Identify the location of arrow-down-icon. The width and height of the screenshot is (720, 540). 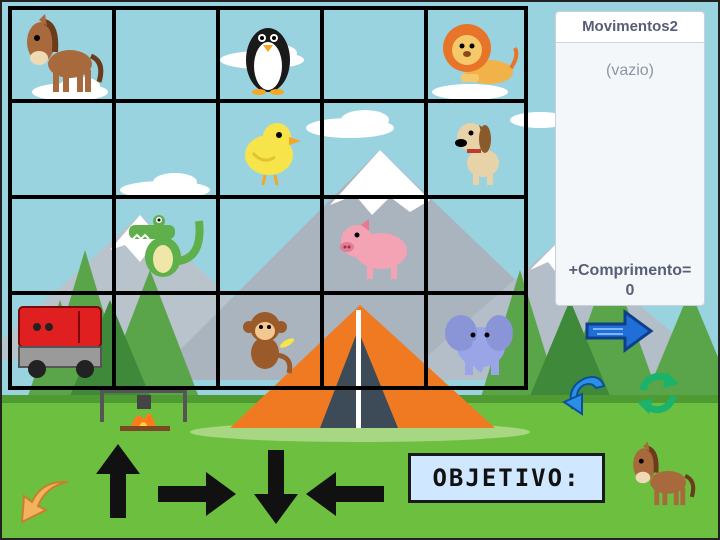
(276, 487).